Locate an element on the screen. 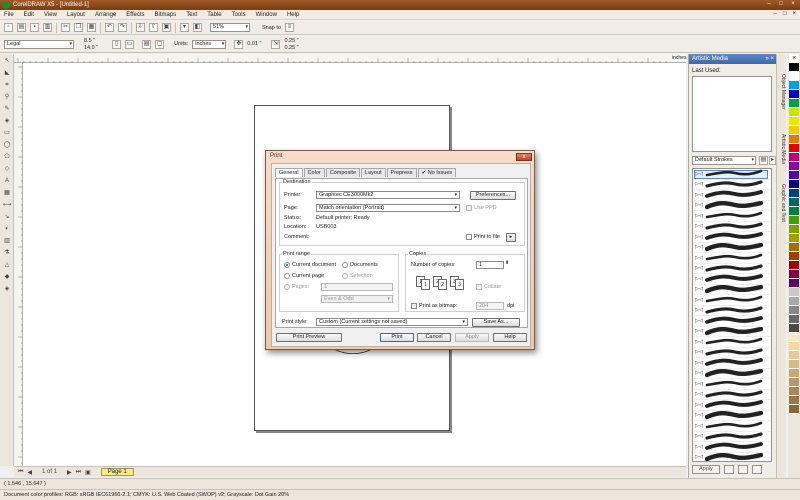  tab-layout: Layout is located at coordinates (373, 172).